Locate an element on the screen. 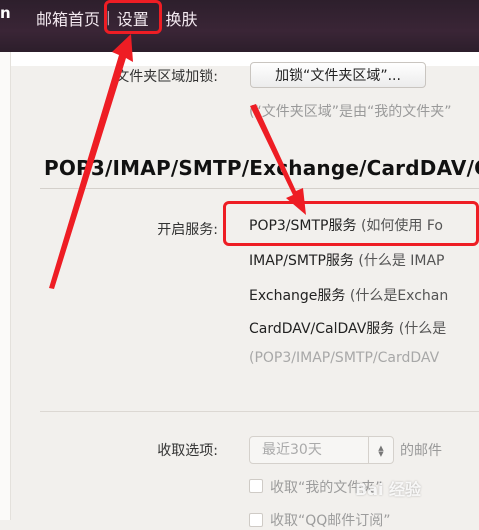  service-carddav-caldav: CardDAV/CalDAV服务 (什么是 is located at coordinates (347, 328).